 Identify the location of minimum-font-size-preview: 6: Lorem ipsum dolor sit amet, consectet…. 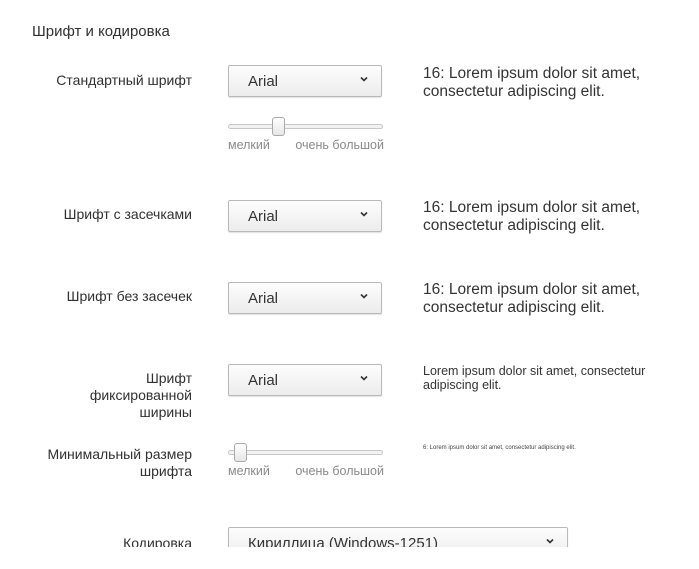
(499, 448).